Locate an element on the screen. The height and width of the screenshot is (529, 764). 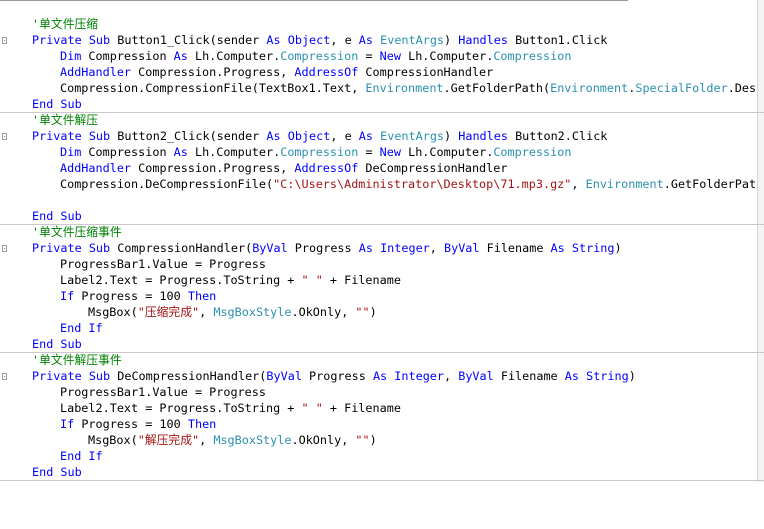
code-token-type: Compression is located at coordinates (319, 152).